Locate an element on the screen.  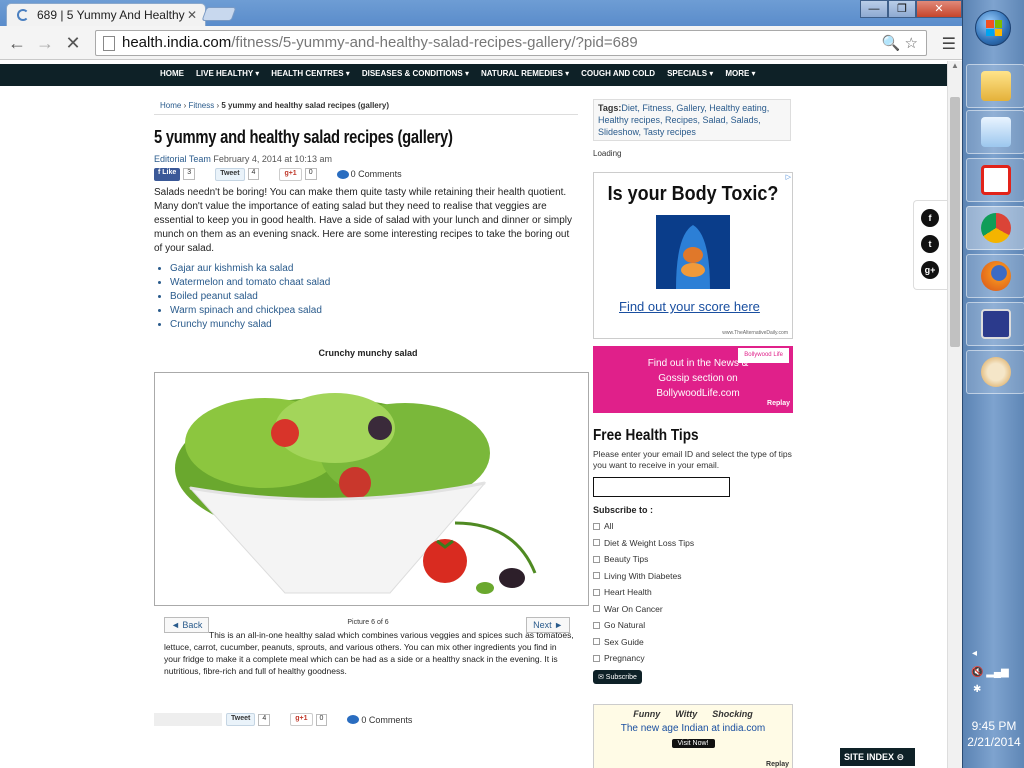
bollywoodlife-logo: Bollywood Life is located at coordinates (763, 355).